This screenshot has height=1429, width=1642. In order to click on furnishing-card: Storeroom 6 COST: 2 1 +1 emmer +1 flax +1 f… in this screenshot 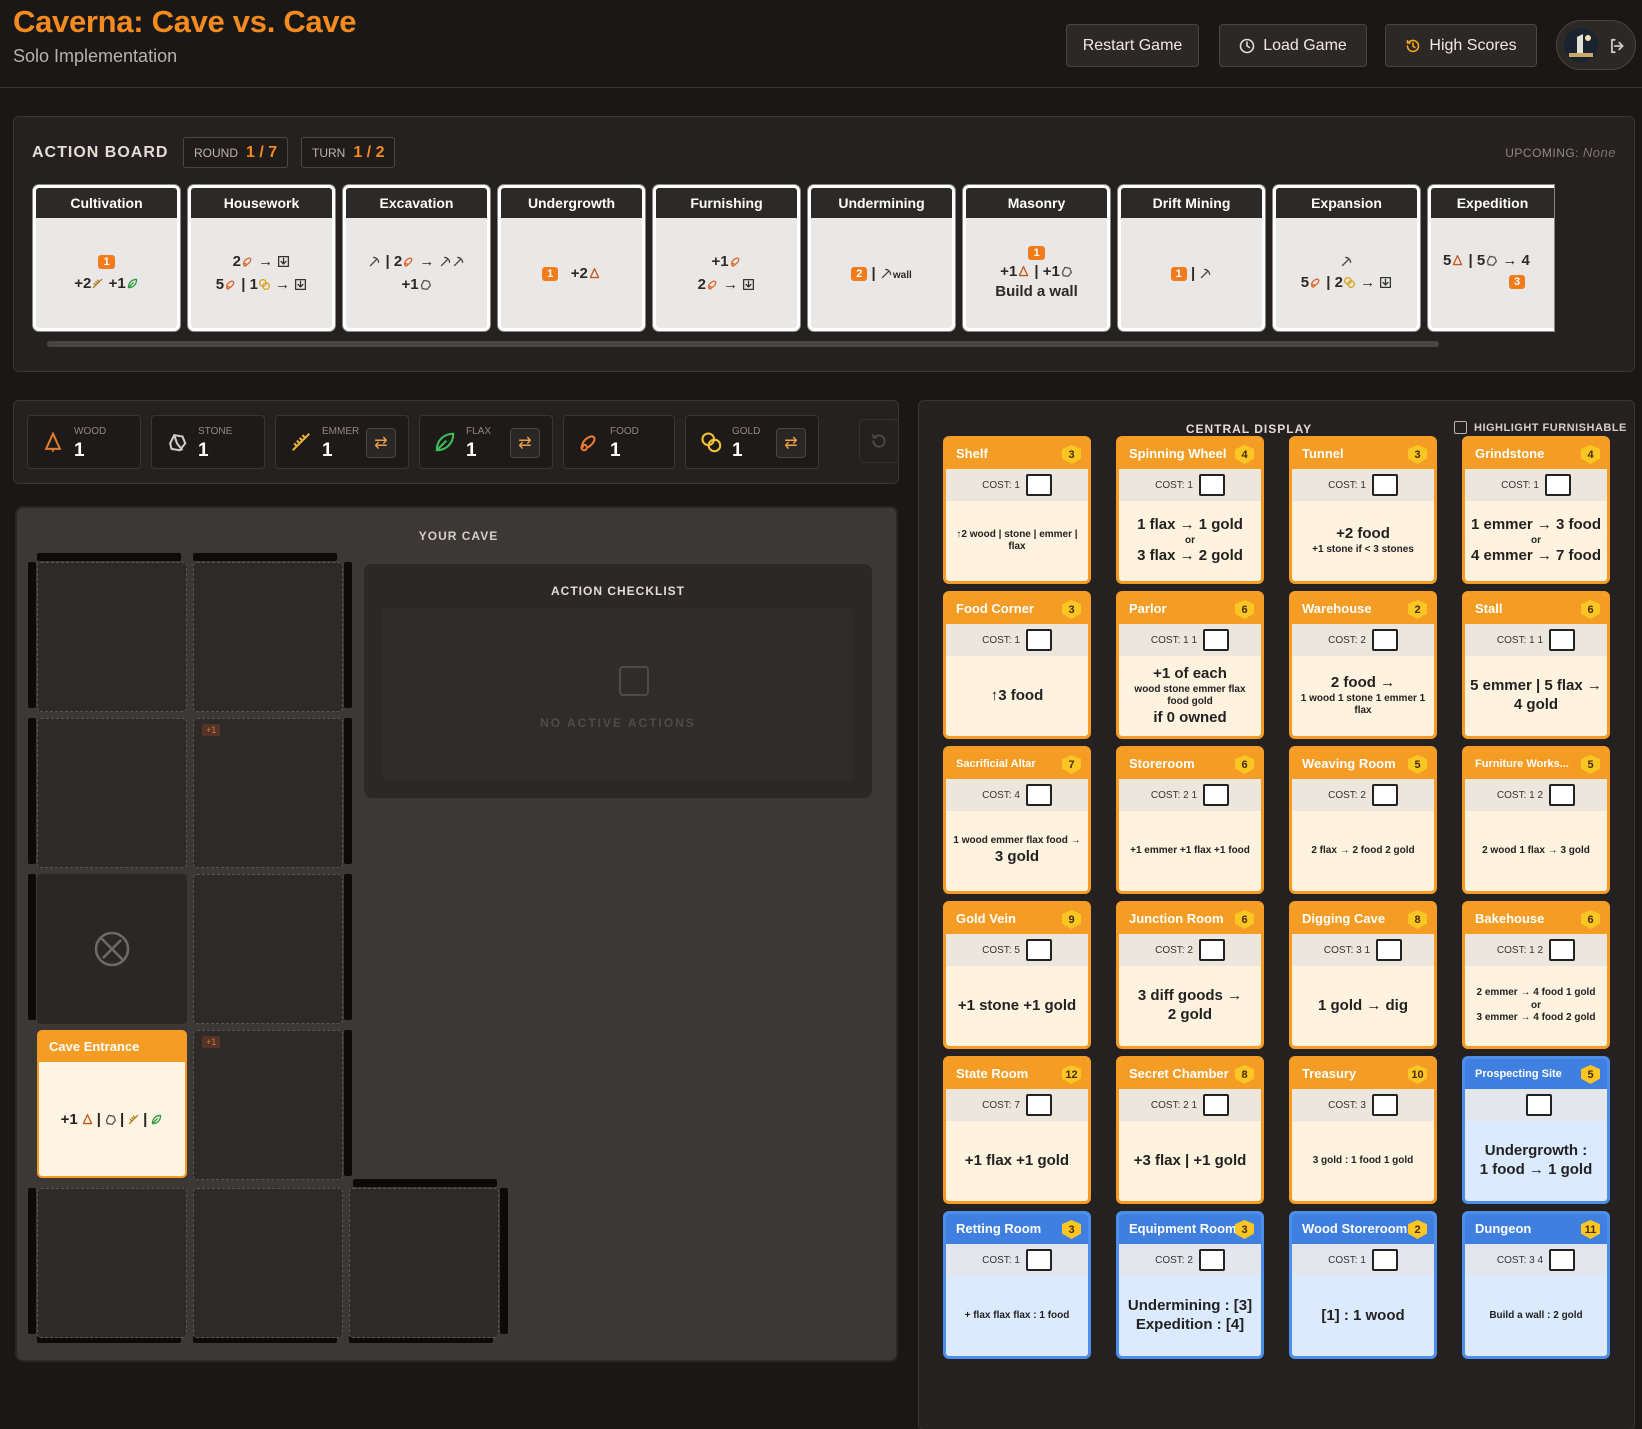, I will do `click(1190, 820)`.